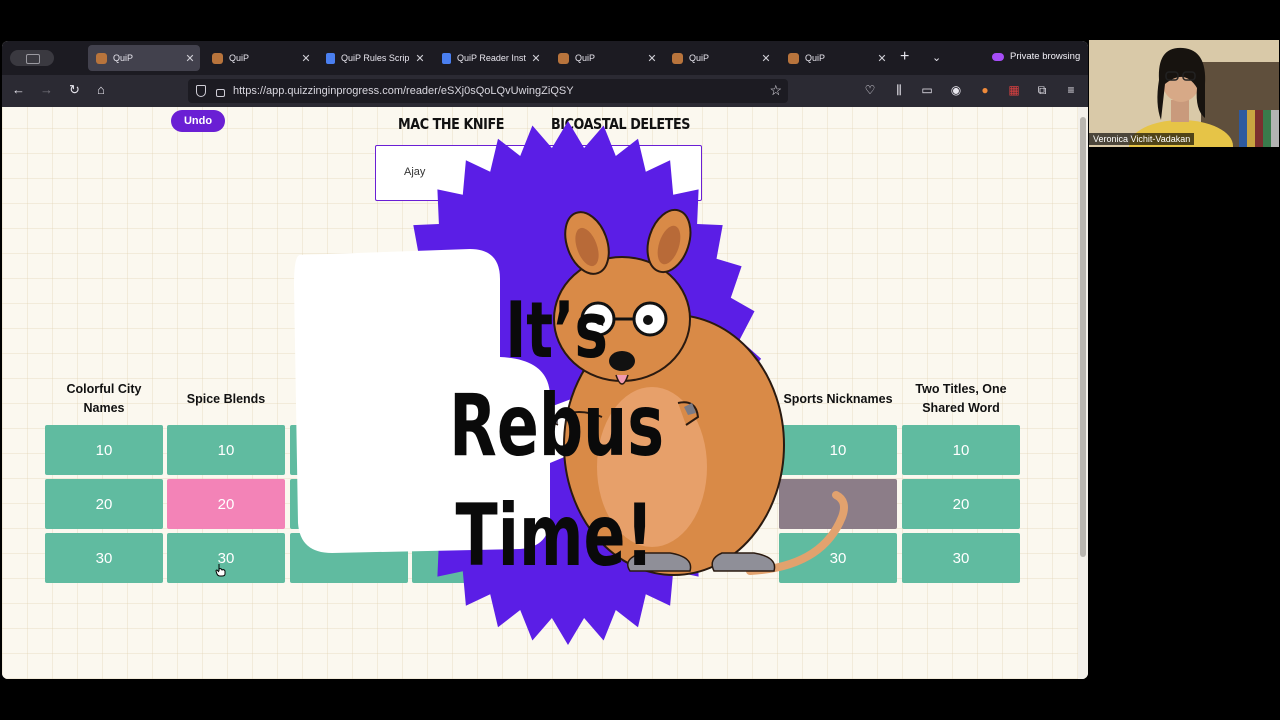  What do you see at coordinates (927, 90) in the screenshot?
I see `sidebar-icon: ▭` at bounding box center [927, 90].